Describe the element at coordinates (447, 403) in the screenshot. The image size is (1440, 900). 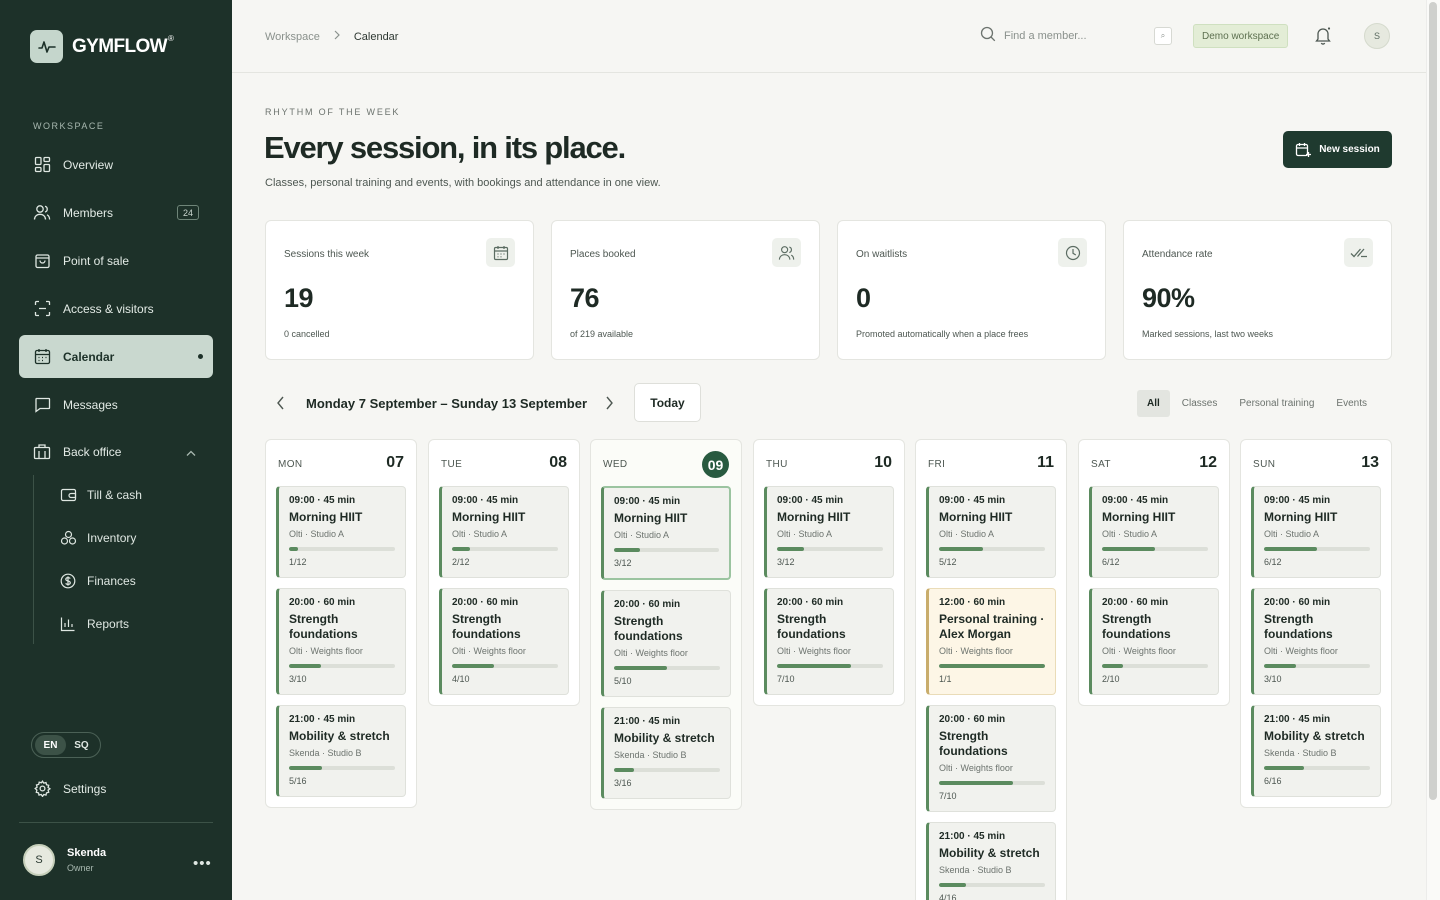
I see `week-range-title: Monday 7 September – Sunday 13 September` at that location.